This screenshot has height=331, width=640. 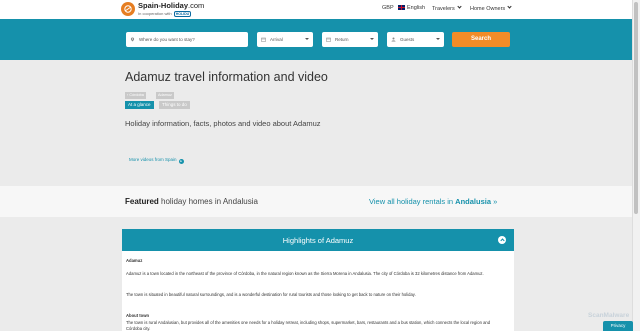 I want to click on section-heading: About town, so click(x=138, y=315).